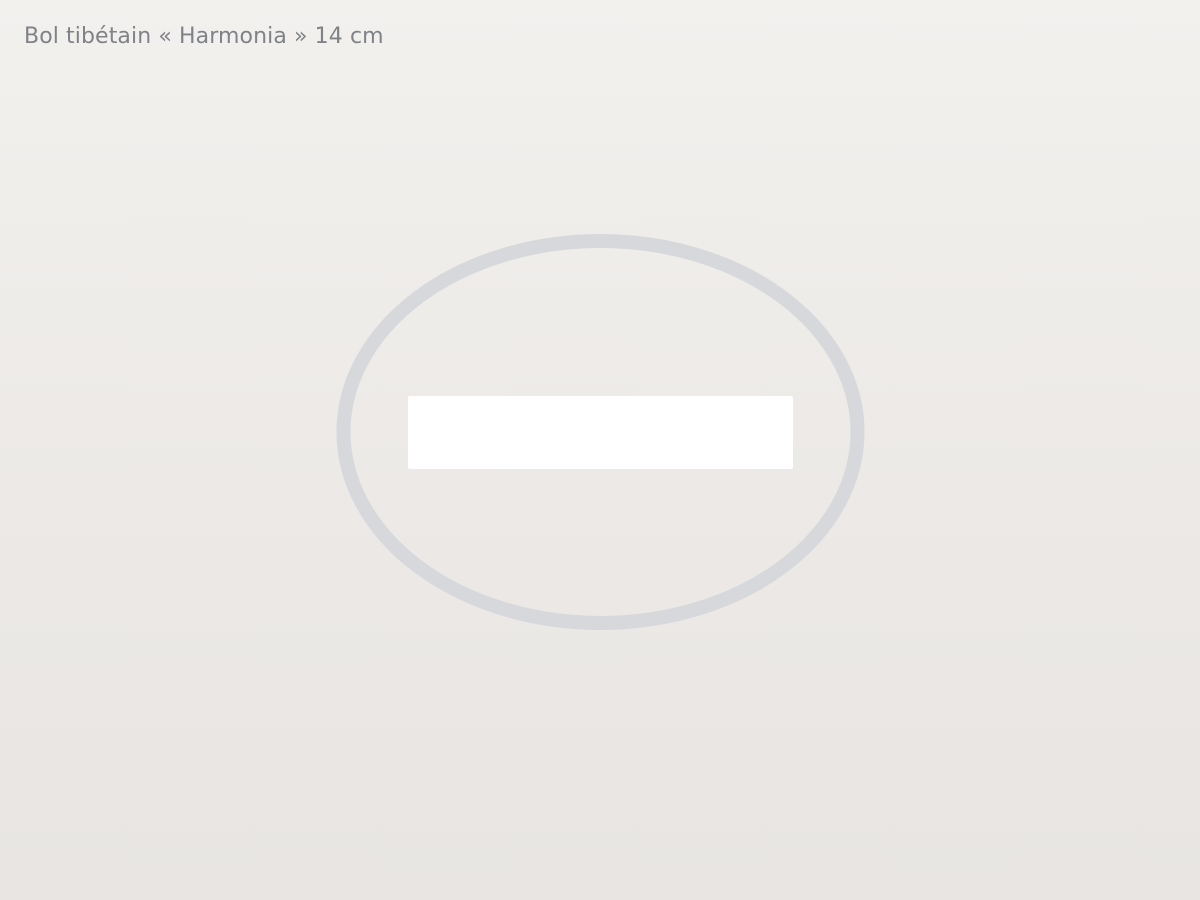  I want to click on product-title: Bol tibétain « Harmonia » 14 cm, so click(204, 36).